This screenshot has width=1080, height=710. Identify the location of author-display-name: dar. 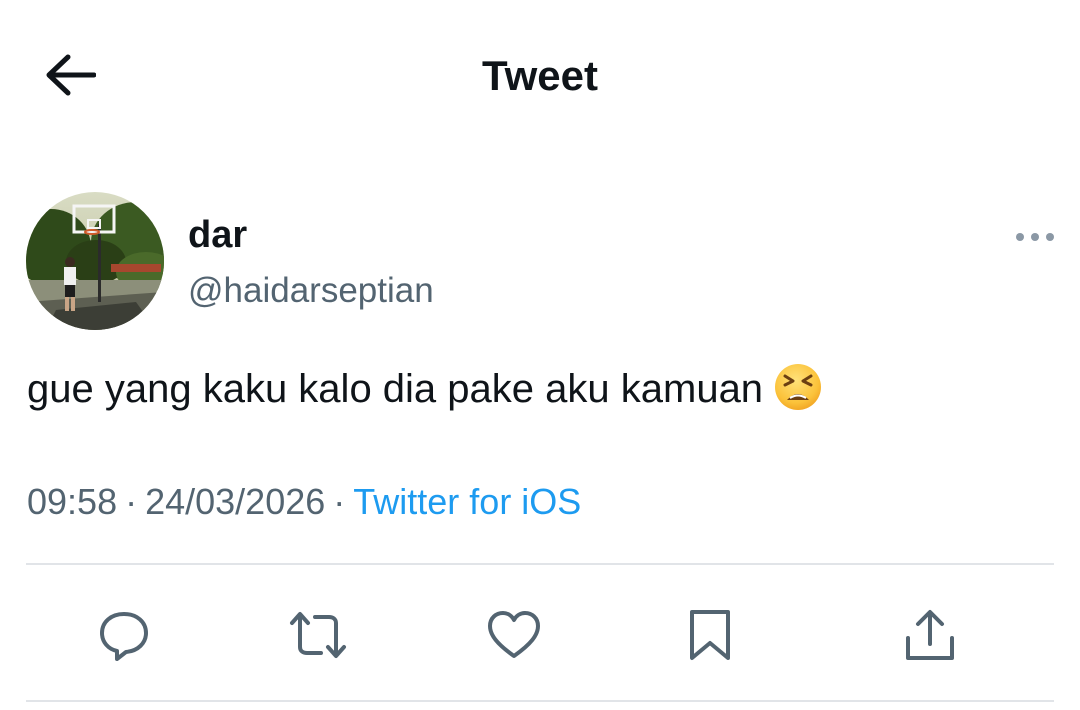
(217, 235).